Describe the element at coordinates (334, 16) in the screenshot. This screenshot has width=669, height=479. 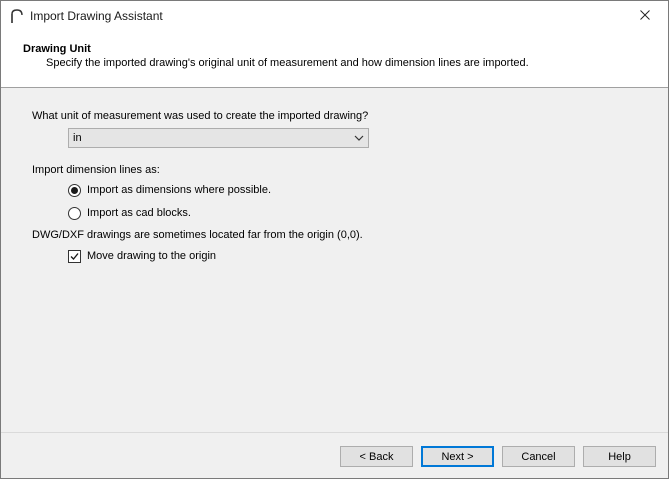
I see `title-bar: Import Drawing Assistant` at that location.